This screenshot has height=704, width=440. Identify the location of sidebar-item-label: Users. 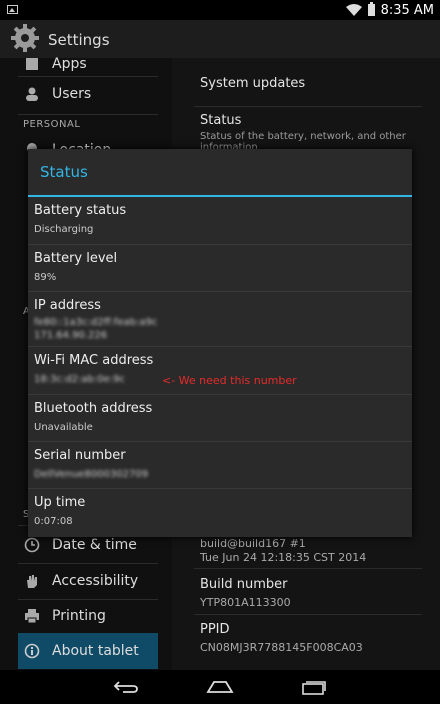
(72, 94).